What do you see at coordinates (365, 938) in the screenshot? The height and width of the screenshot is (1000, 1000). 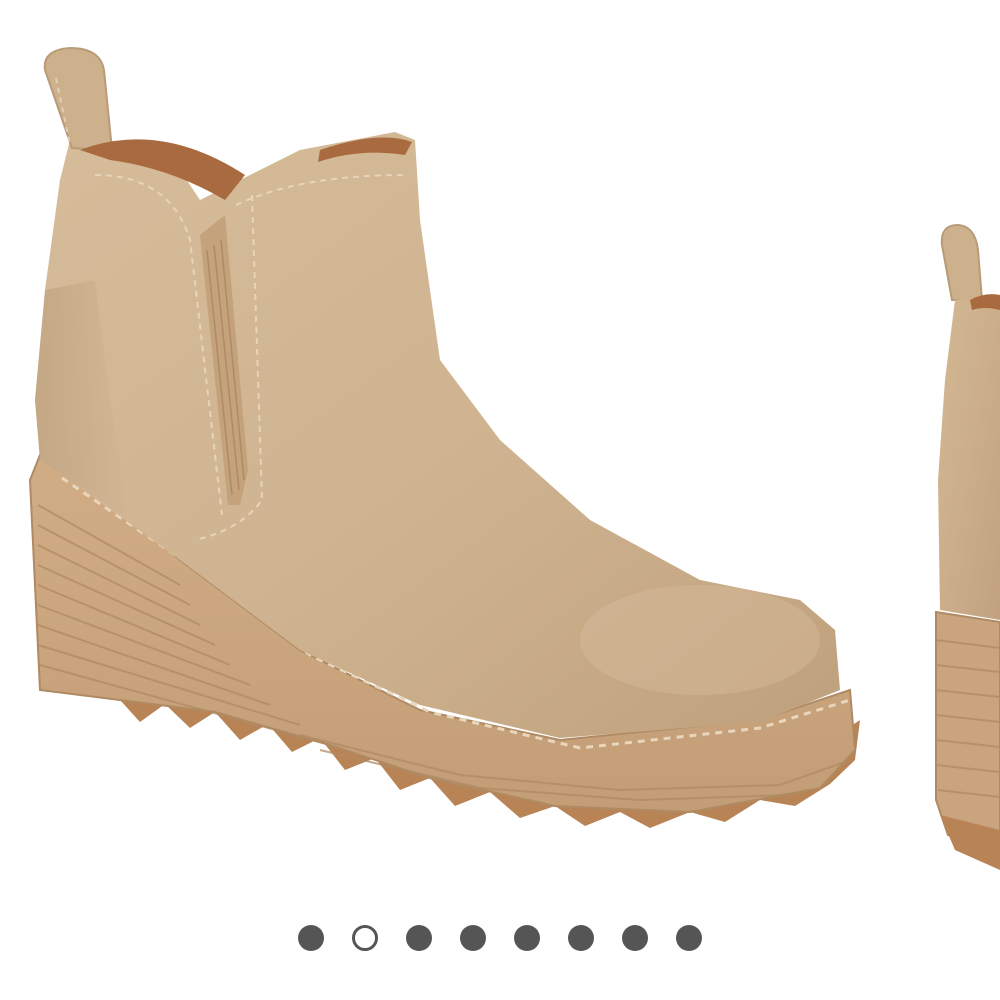 I see `carousel-dot-active` at bounding box center [365, 938].